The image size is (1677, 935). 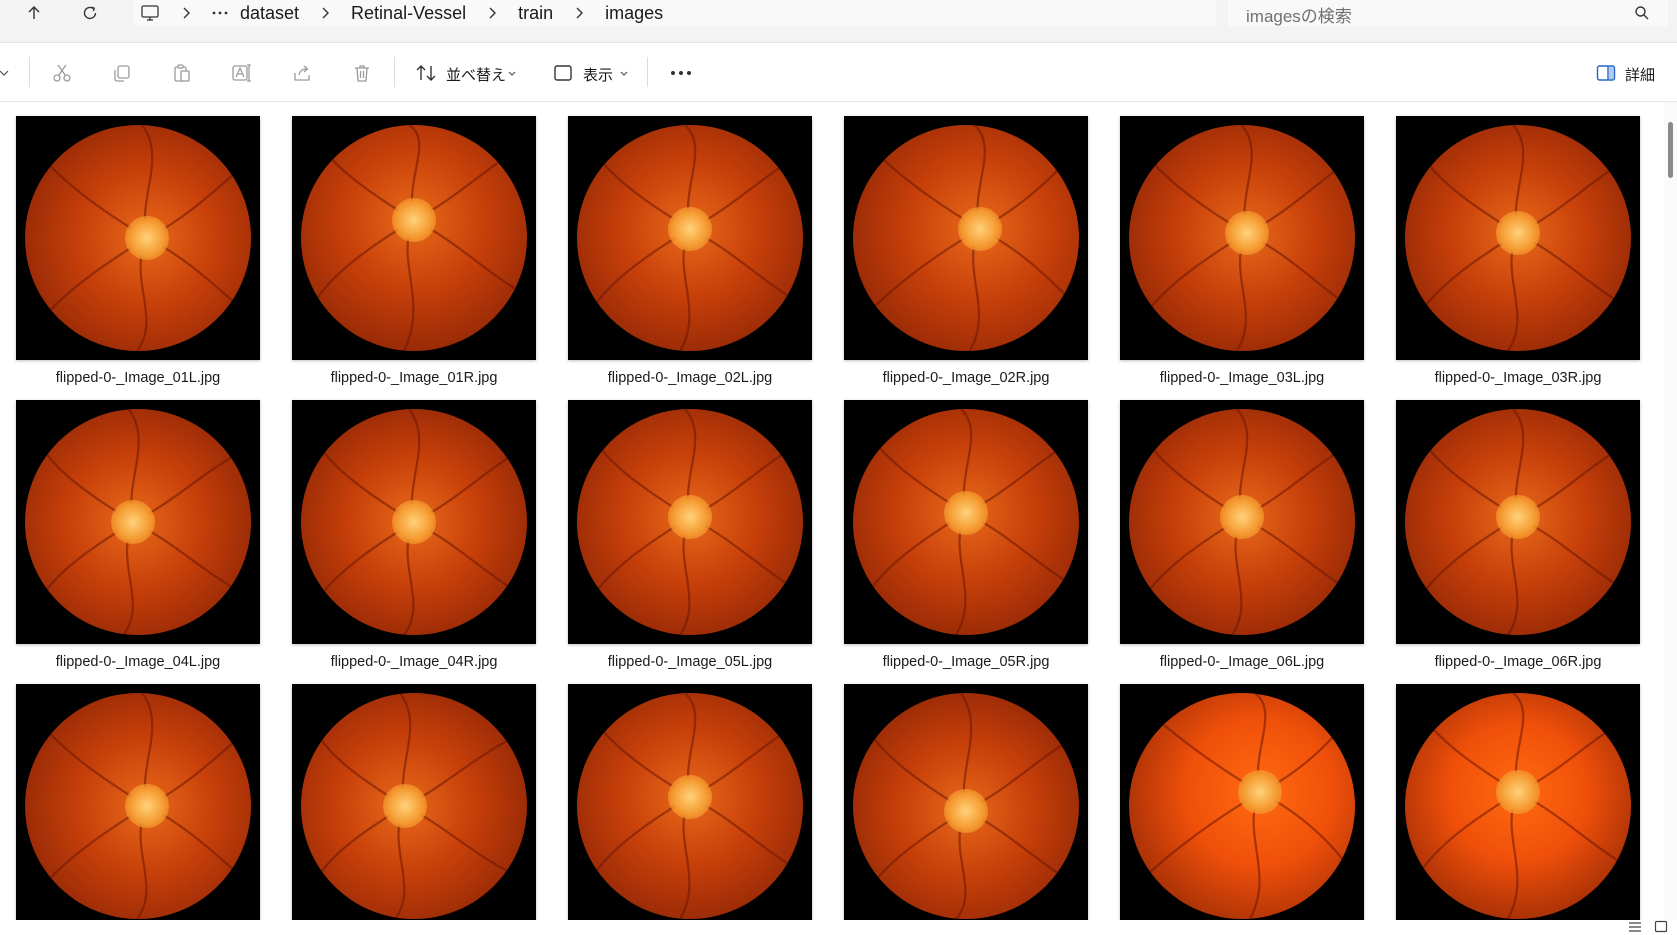 I want to click on scrollbar-thumb, so click(x=1670, y=150).